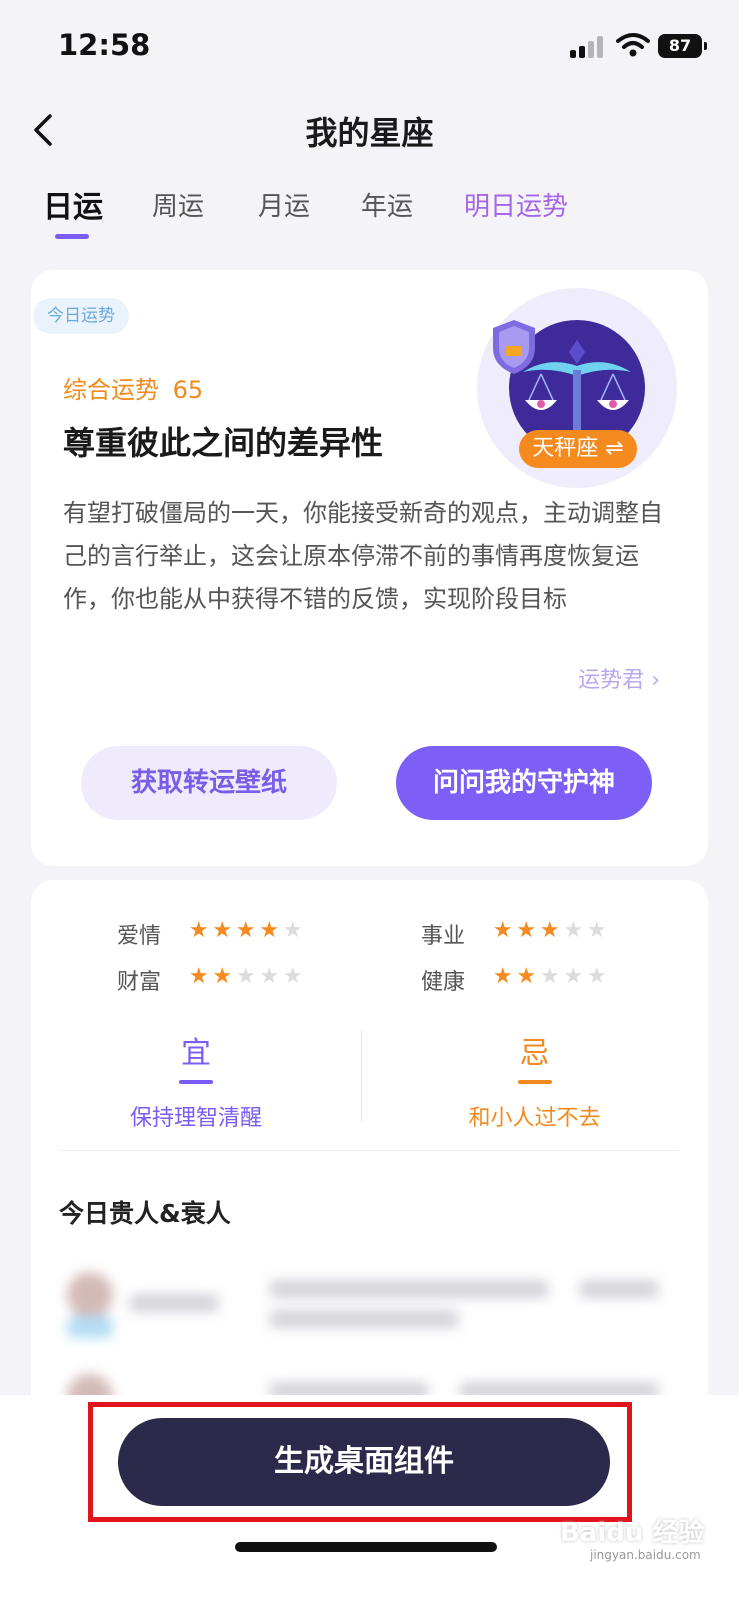 This screenshot has height=1600, width=739. I want to click on nav-bar: 我的星座, so click(369, 131).